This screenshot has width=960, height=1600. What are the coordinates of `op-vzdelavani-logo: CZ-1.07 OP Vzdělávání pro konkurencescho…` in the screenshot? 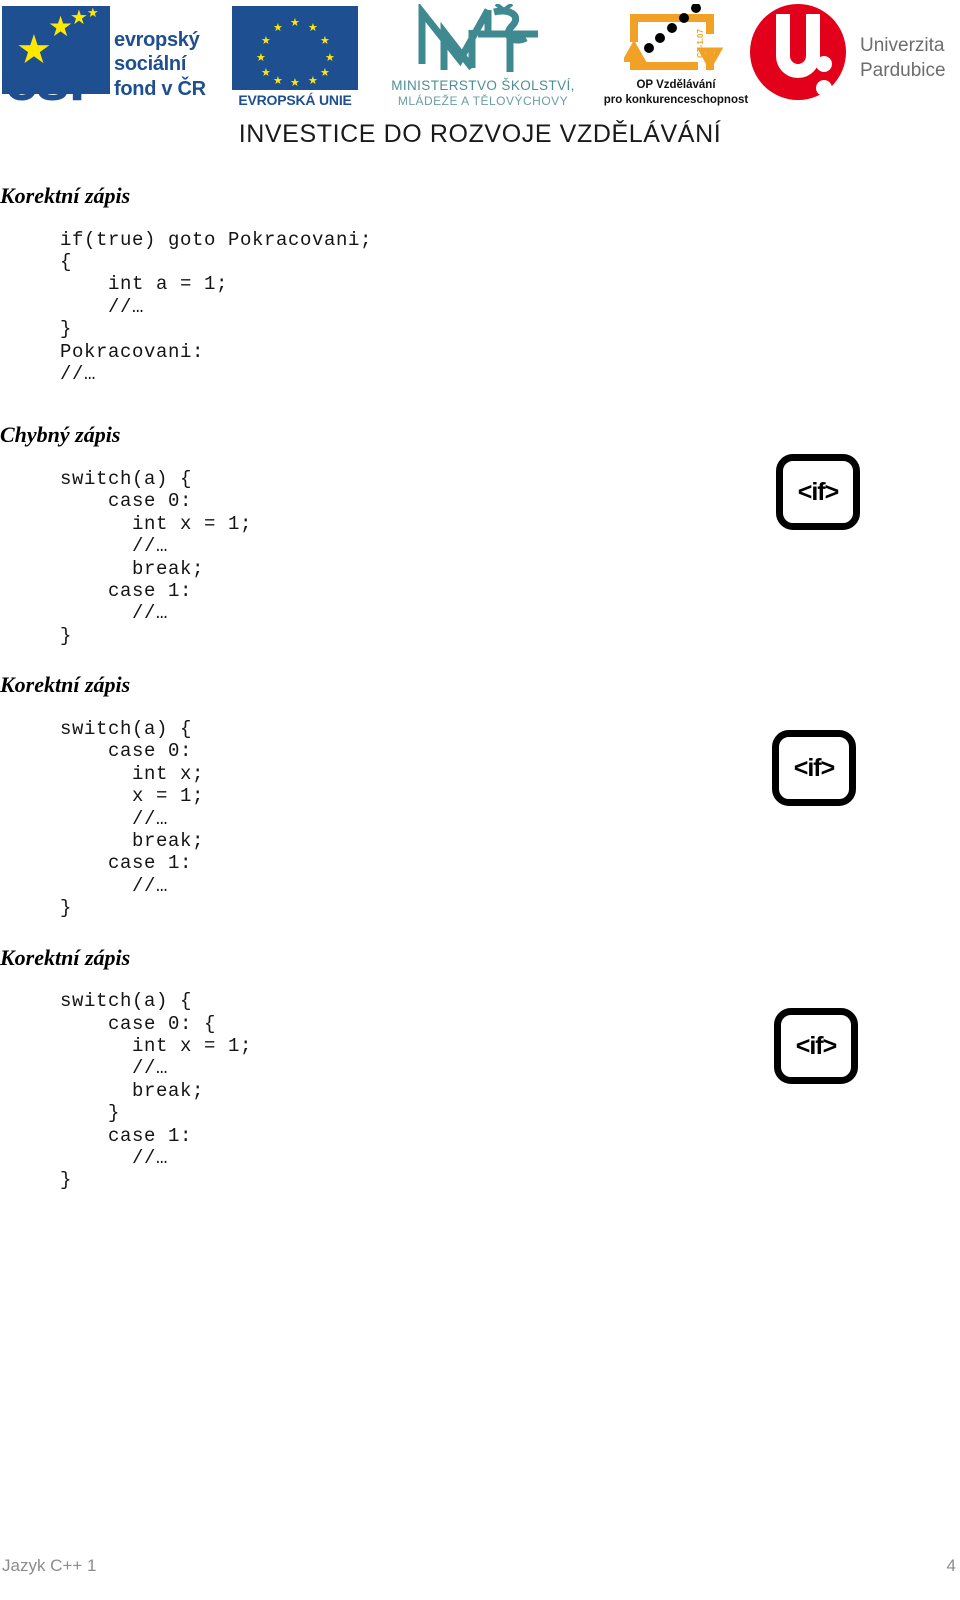 It's located at (676, 57).